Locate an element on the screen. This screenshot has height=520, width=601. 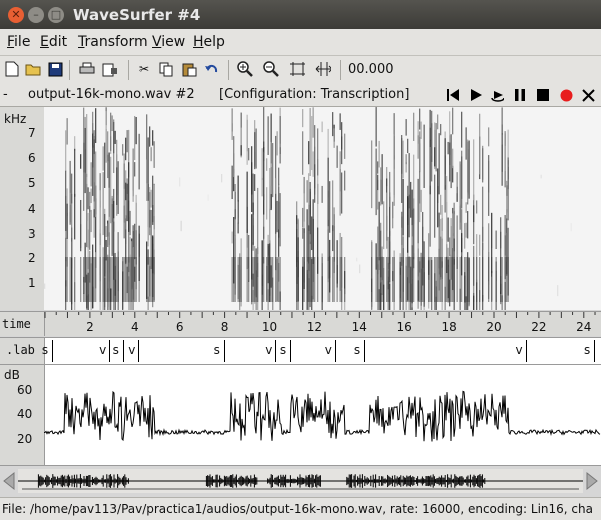
print-icon is located at coordinates (87, 69).